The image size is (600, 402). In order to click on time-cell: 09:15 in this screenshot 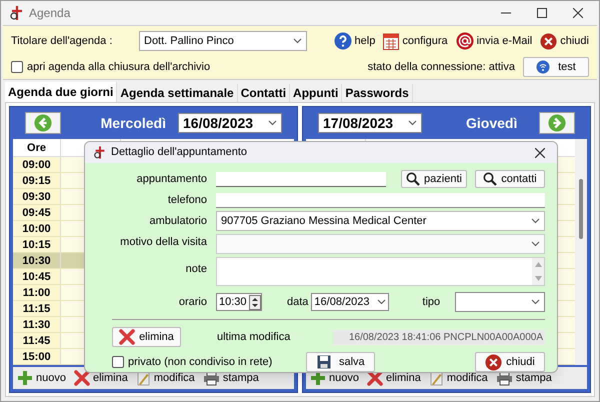, I will do `click(37, 180)`.